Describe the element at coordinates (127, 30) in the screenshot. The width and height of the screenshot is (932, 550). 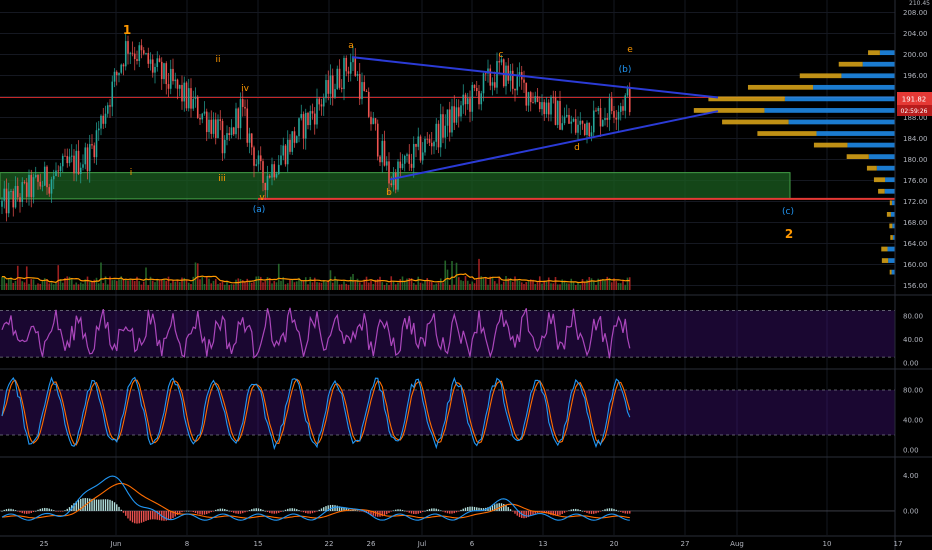
I see `wave-label: 1` at that location.